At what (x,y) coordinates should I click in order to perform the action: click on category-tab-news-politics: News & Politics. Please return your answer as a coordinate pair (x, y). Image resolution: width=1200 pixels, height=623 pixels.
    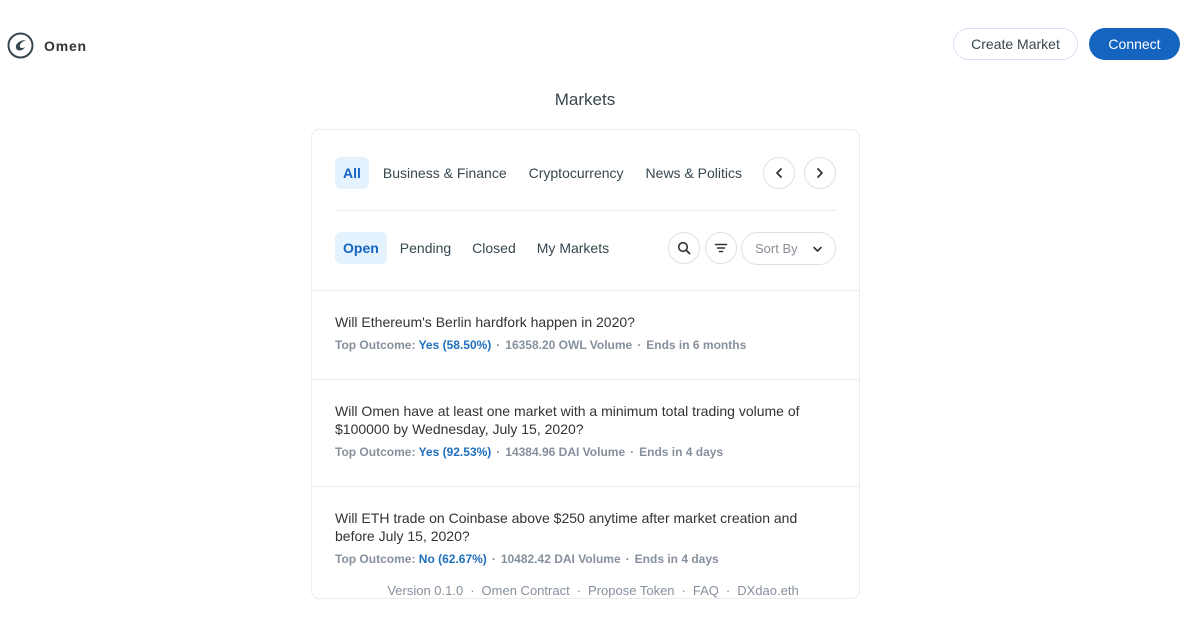
    Looking at the image, I should click on (694, 173).